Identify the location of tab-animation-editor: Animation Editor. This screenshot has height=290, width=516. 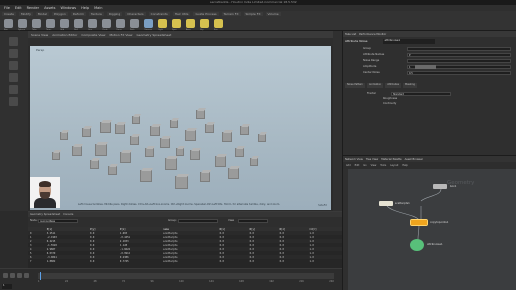
(64, 35).